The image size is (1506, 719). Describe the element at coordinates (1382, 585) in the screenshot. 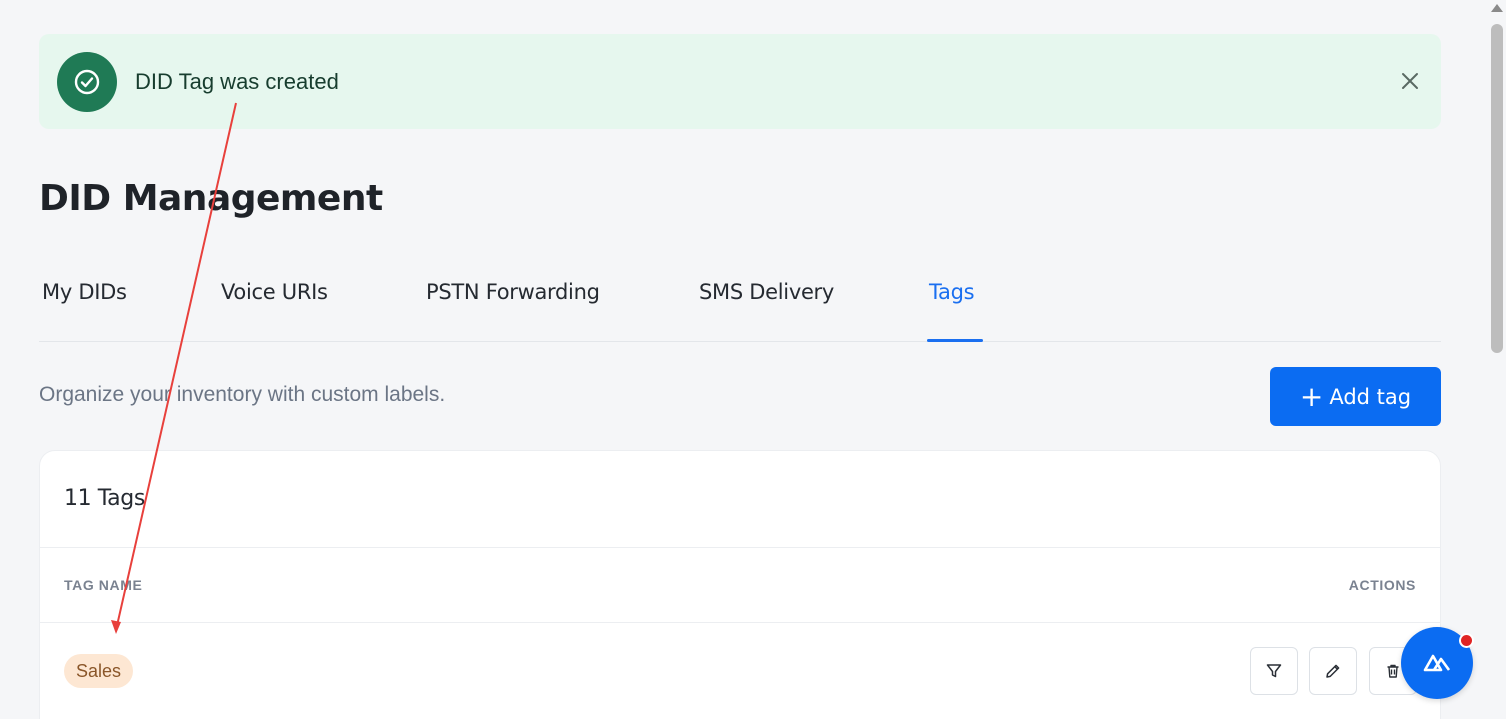

I see `column-header-actions: ACTIONS` at that location.